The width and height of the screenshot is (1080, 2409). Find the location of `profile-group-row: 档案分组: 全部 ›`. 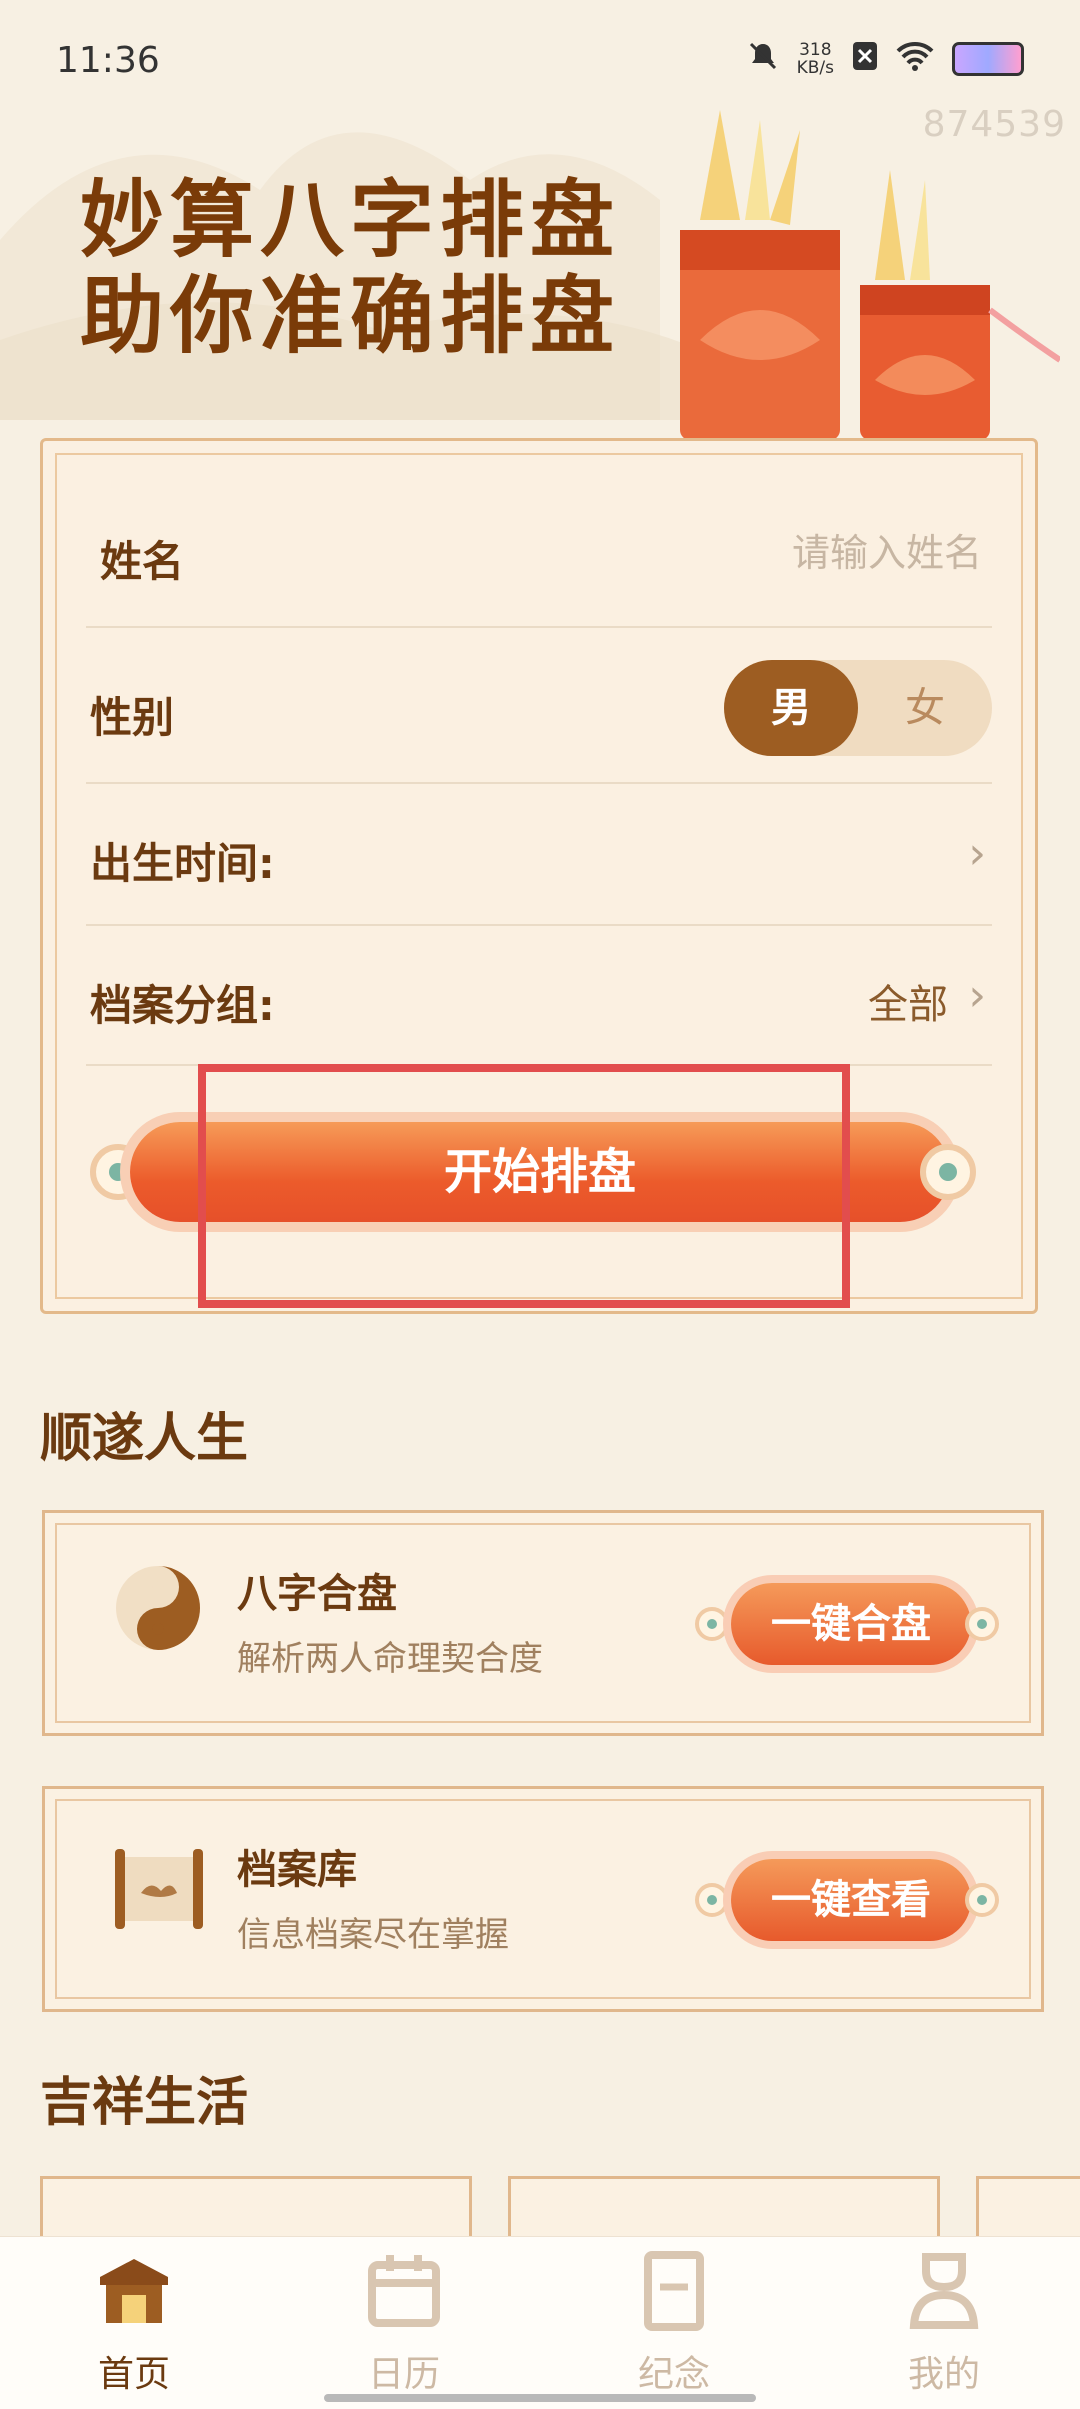

profile-group-row: 档案分组: 全部 › is located at coordinates (539, 995).